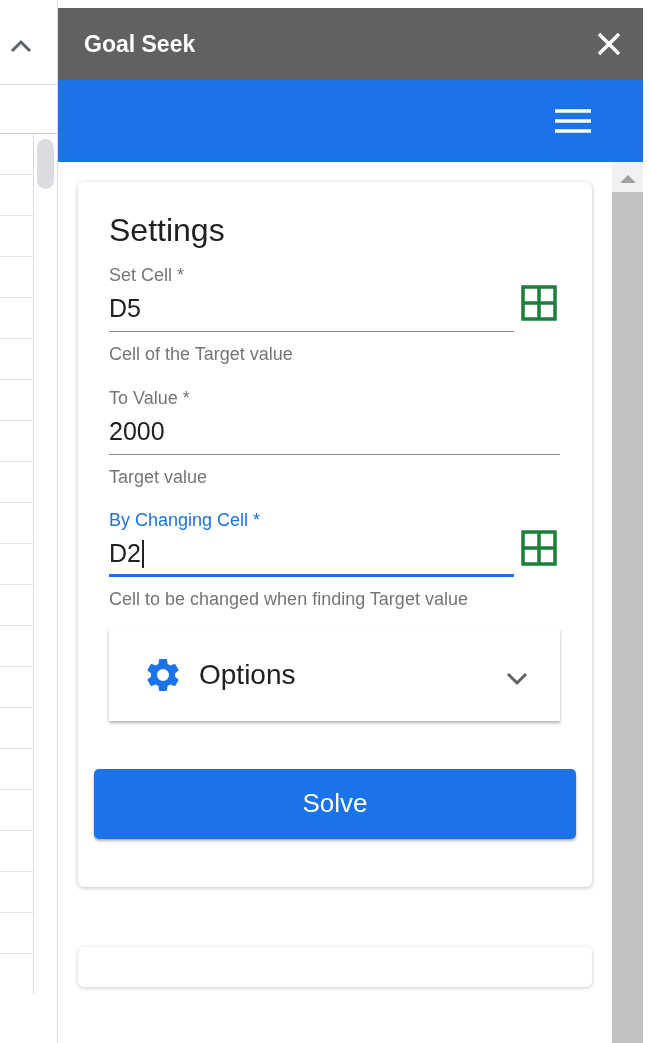 The height and width of the screenshot is (1043, 649). Describe the element at coordinates (334, 421) in the screenshot. I see `input-field: To Value * 2000` at that location.